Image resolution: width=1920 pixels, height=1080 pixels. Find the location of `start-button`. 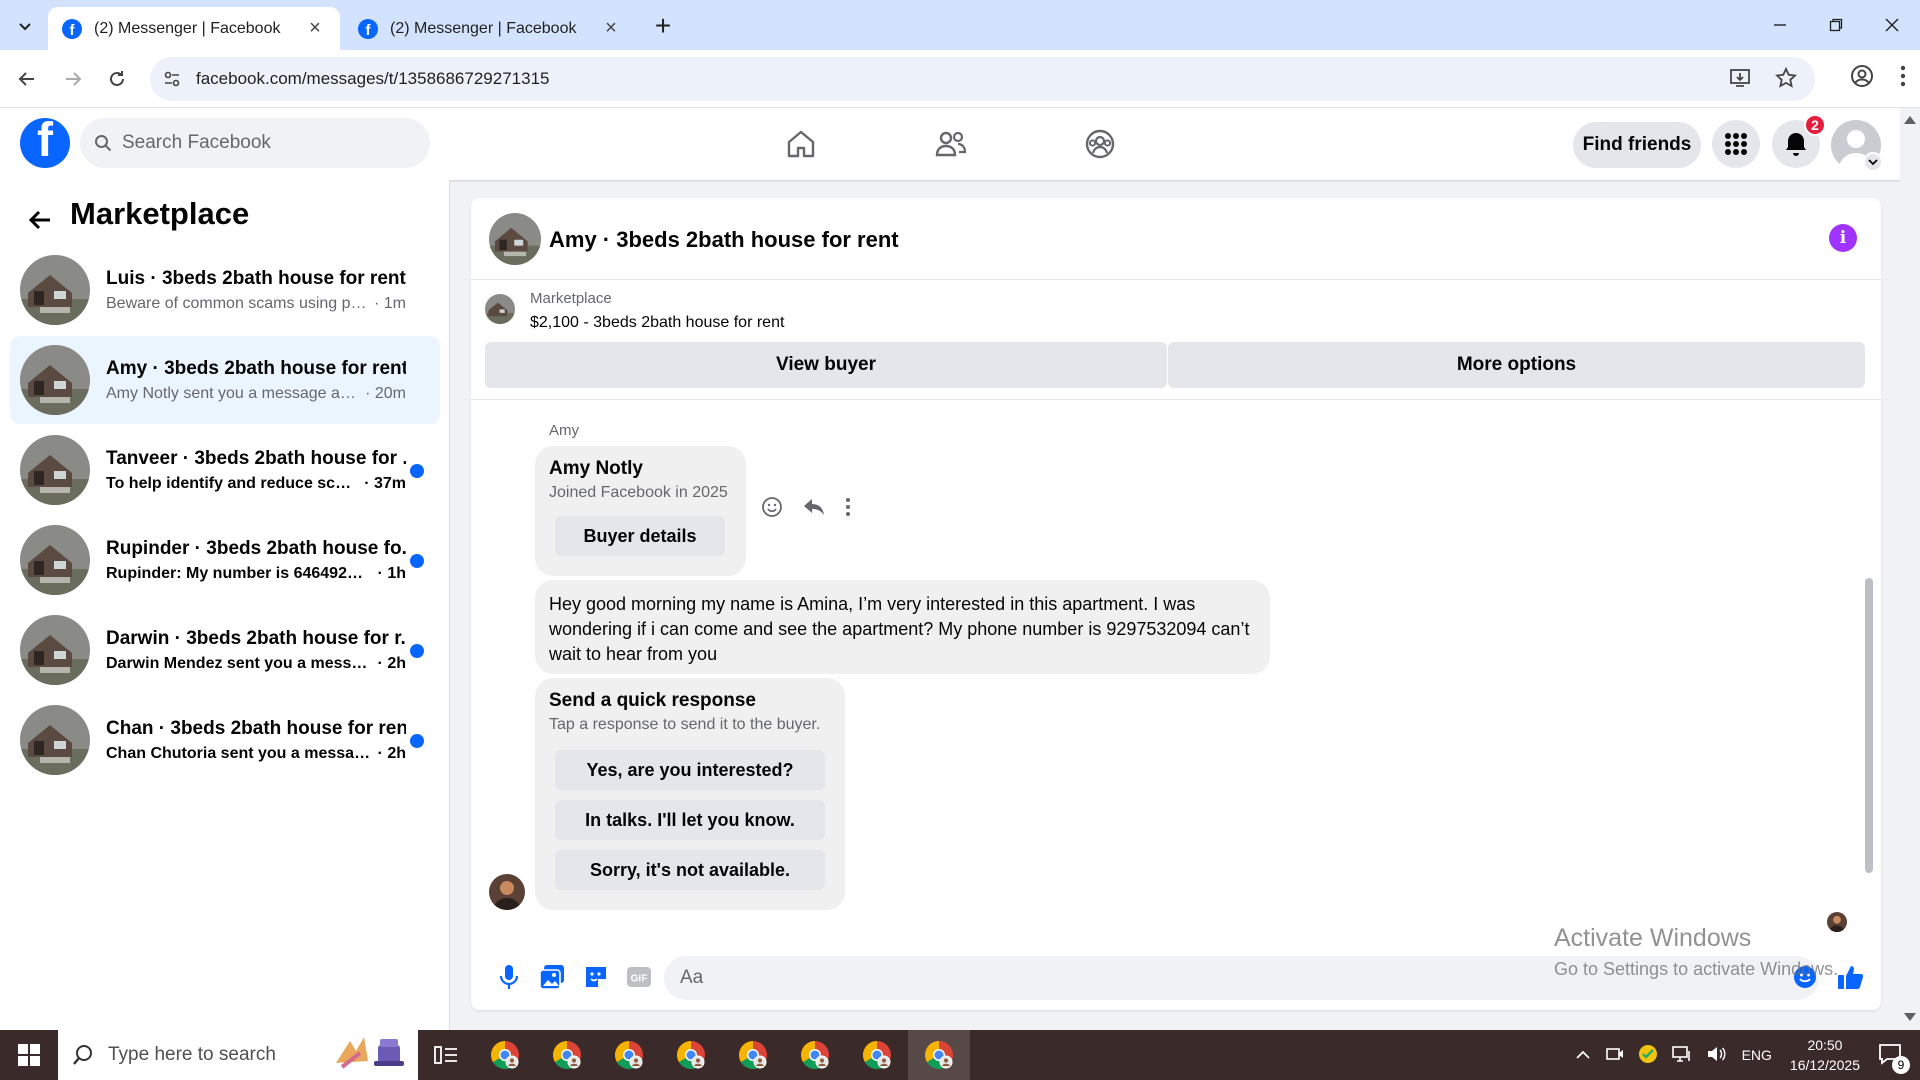

start-button is located at coordinates (29, 1055).